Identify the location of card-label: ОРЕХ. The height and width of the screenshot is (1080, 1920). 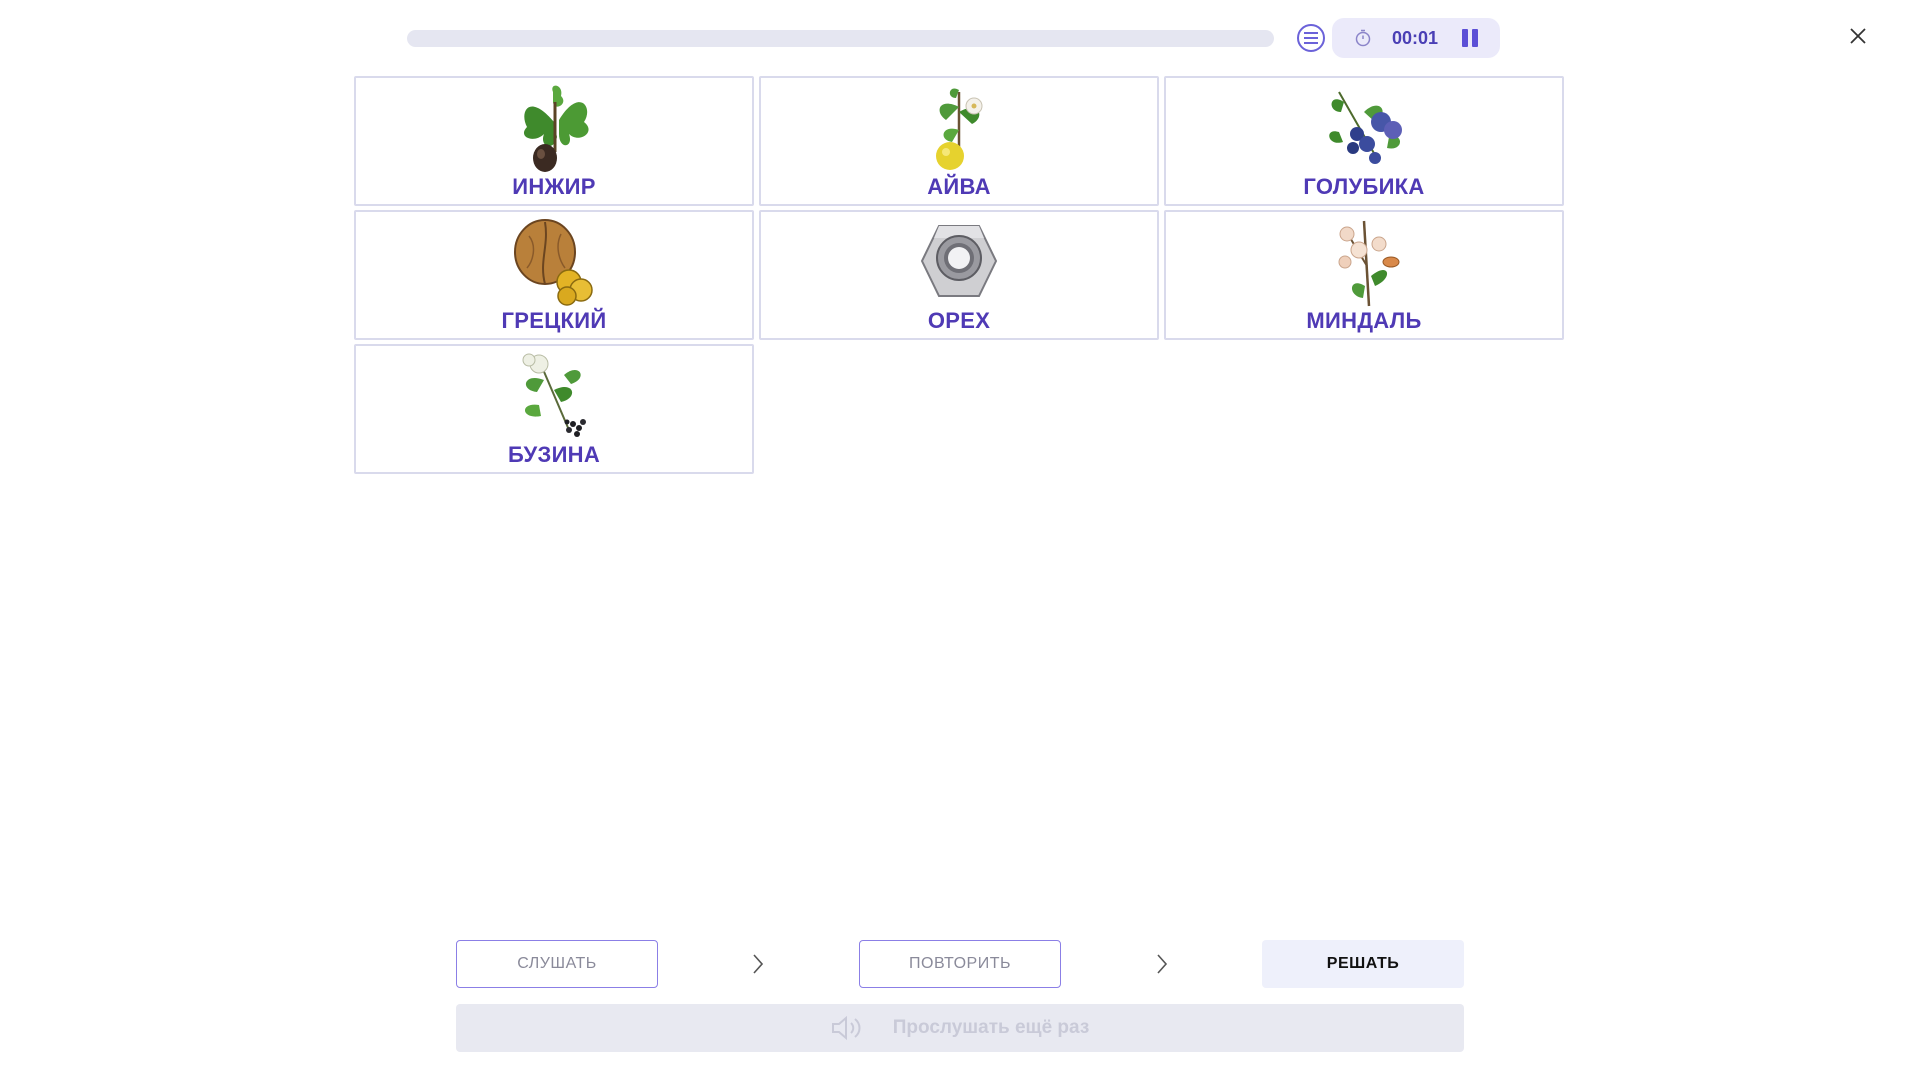
(959, 320).